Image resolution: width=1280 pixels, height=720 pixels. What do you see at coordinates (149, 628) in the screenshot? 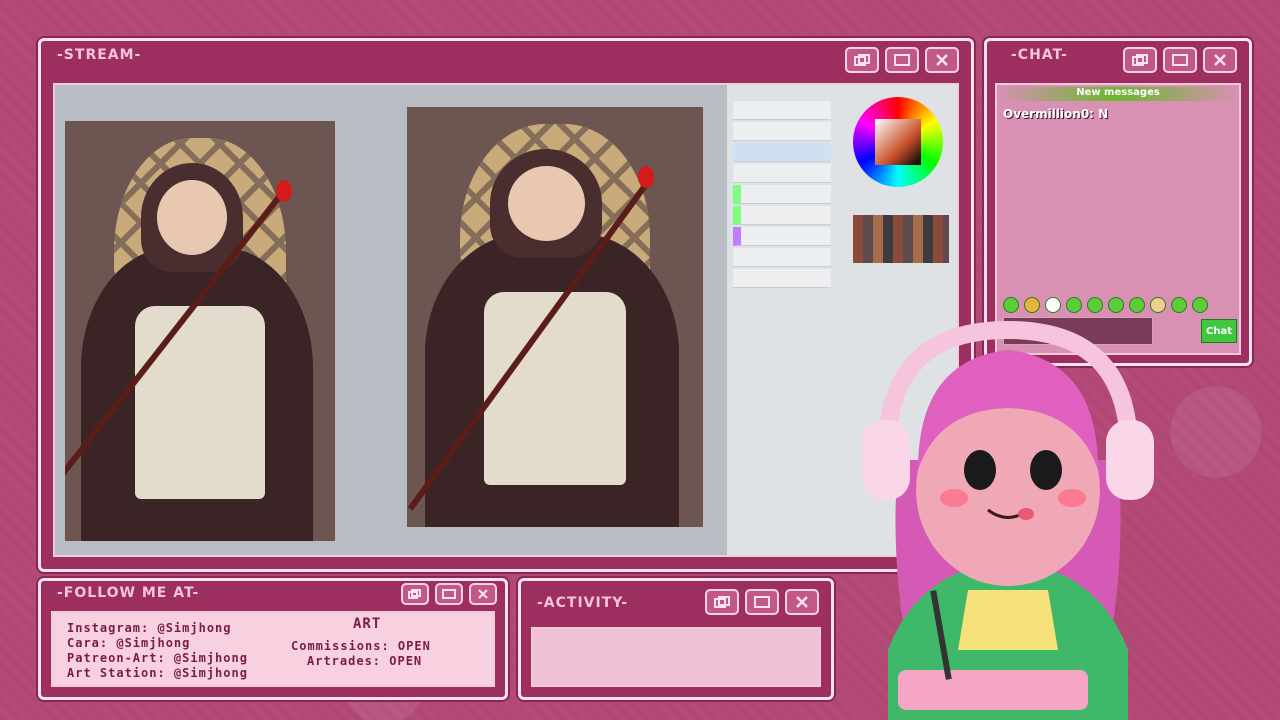
I see `social-instagram: Instagram: @Simjhong` at bounding box center [149, 628].